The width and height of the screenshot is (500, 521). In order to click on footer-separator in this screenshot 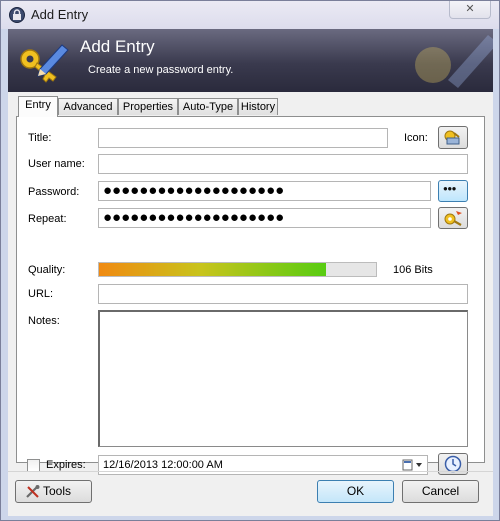, I will do `click(250, 471)`.